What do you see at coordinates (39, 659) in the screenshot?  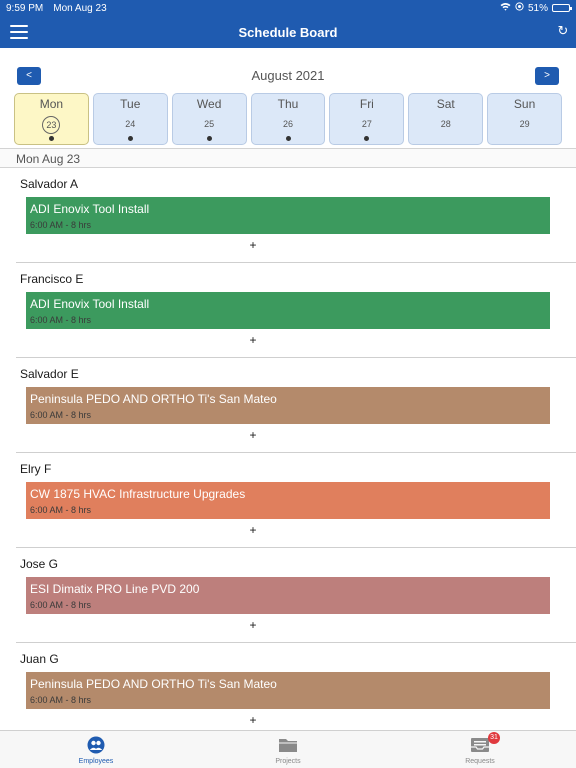 I see `employee-name: Juan G` at bounding box center [39, 659].